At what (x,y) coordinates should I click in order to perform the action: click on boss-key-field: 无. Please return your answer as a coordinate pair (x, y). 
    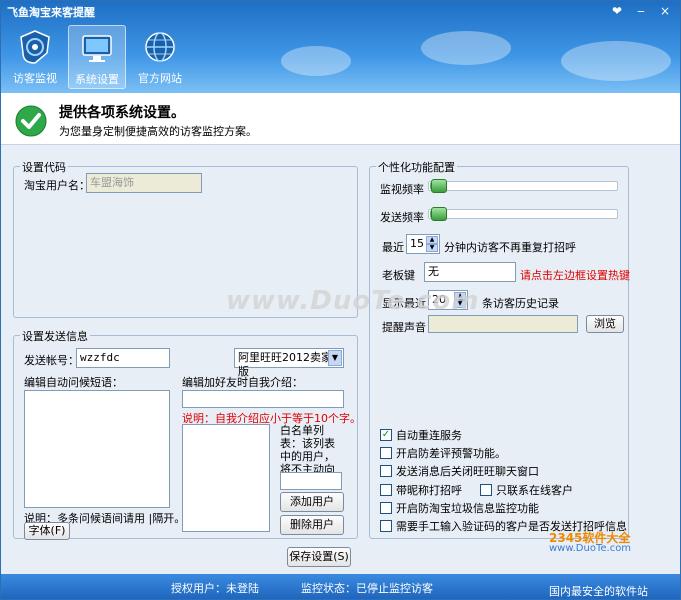
    Looking at the image, I should click on (470, 272).